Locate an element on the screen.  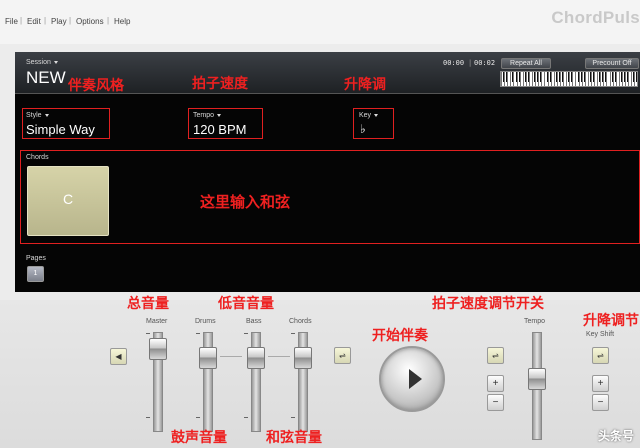
annotation-chord-input: 这里输入和弦 is located at coordinates (245, 202).